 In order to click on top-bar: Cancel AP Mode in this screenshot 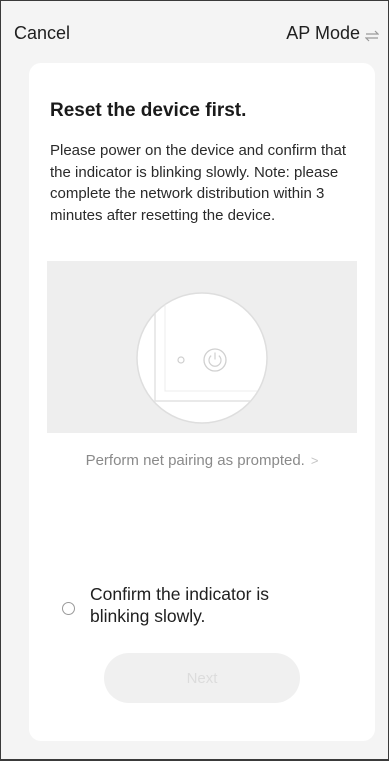, I will do `click(194, 32)`.